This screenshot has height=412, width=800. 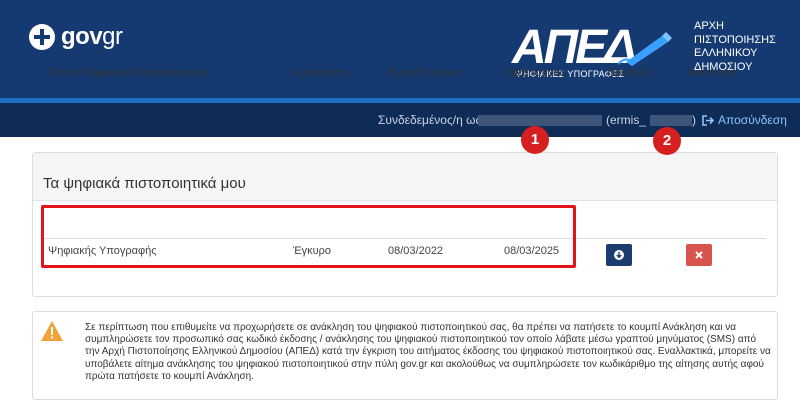 I want to click on authority-line: ΠΙΣΤΟΠΟΙΗΣΗΣ, so click(x=735, y=39).